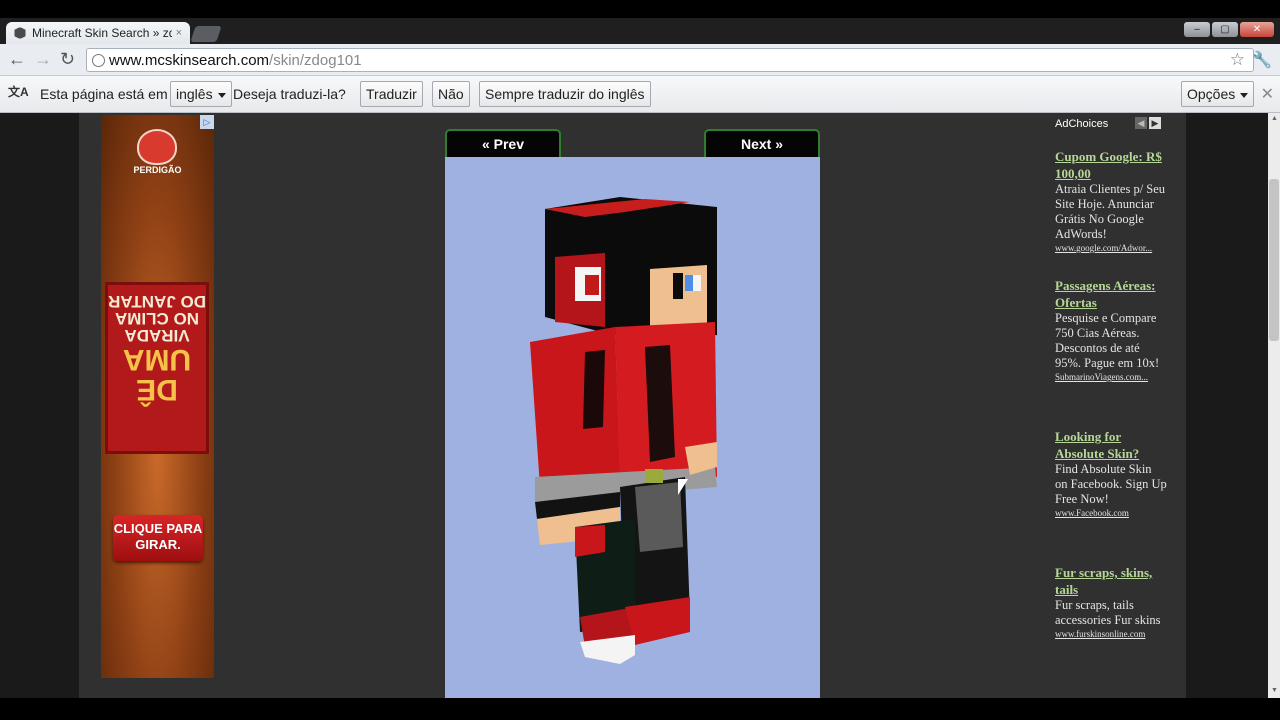 The image size is (1280, 720). What do you see at coordinates (1274, 118) in the screenshot?
I see `scroll-up-icon: ▲` at bounding box center [1274, 118].